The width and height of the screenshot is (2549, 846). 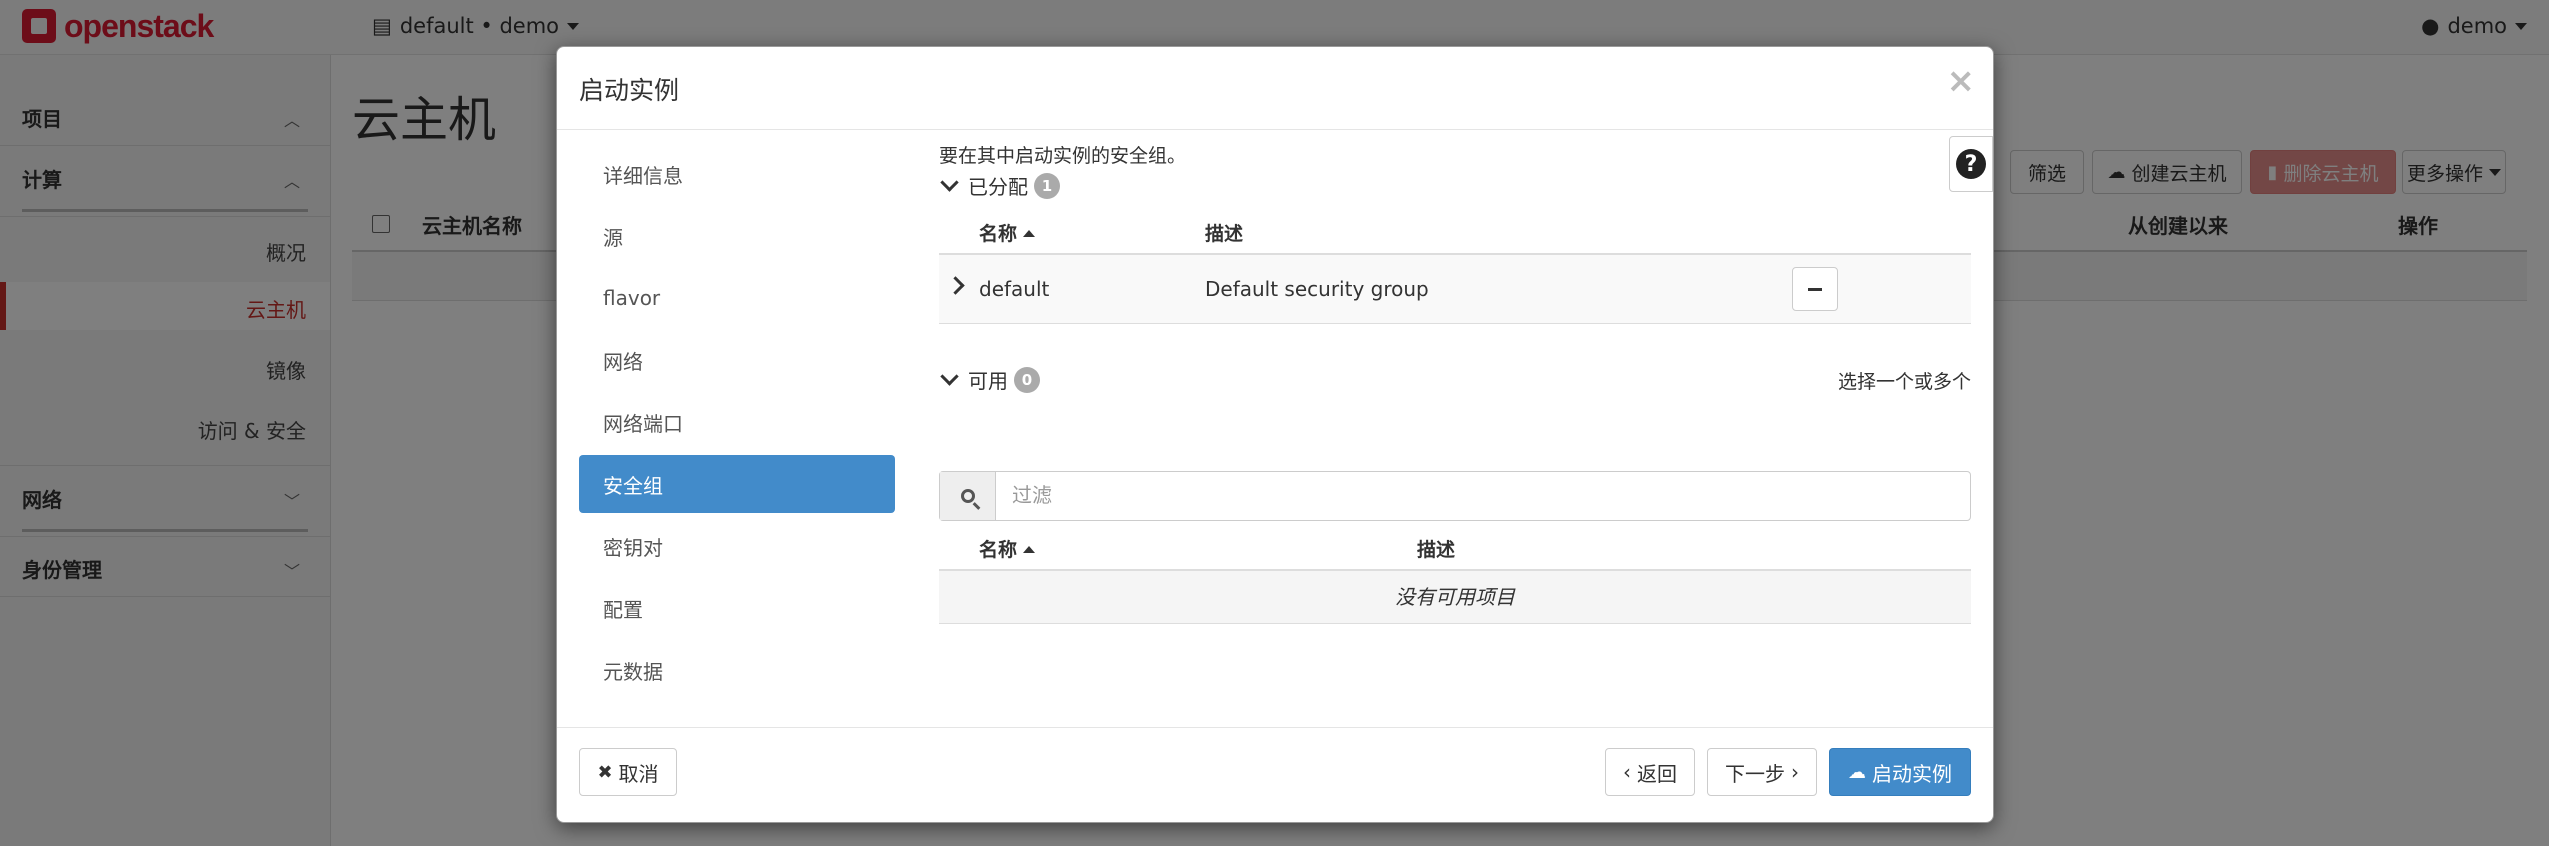 I want to click on available-section-toggle: 可用 0, so click(x=989, y=379).